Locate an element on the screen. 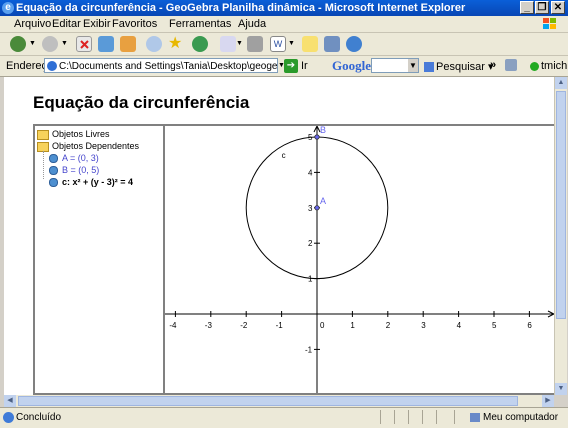  user-name: tmich is located at coordinates (554, 66).